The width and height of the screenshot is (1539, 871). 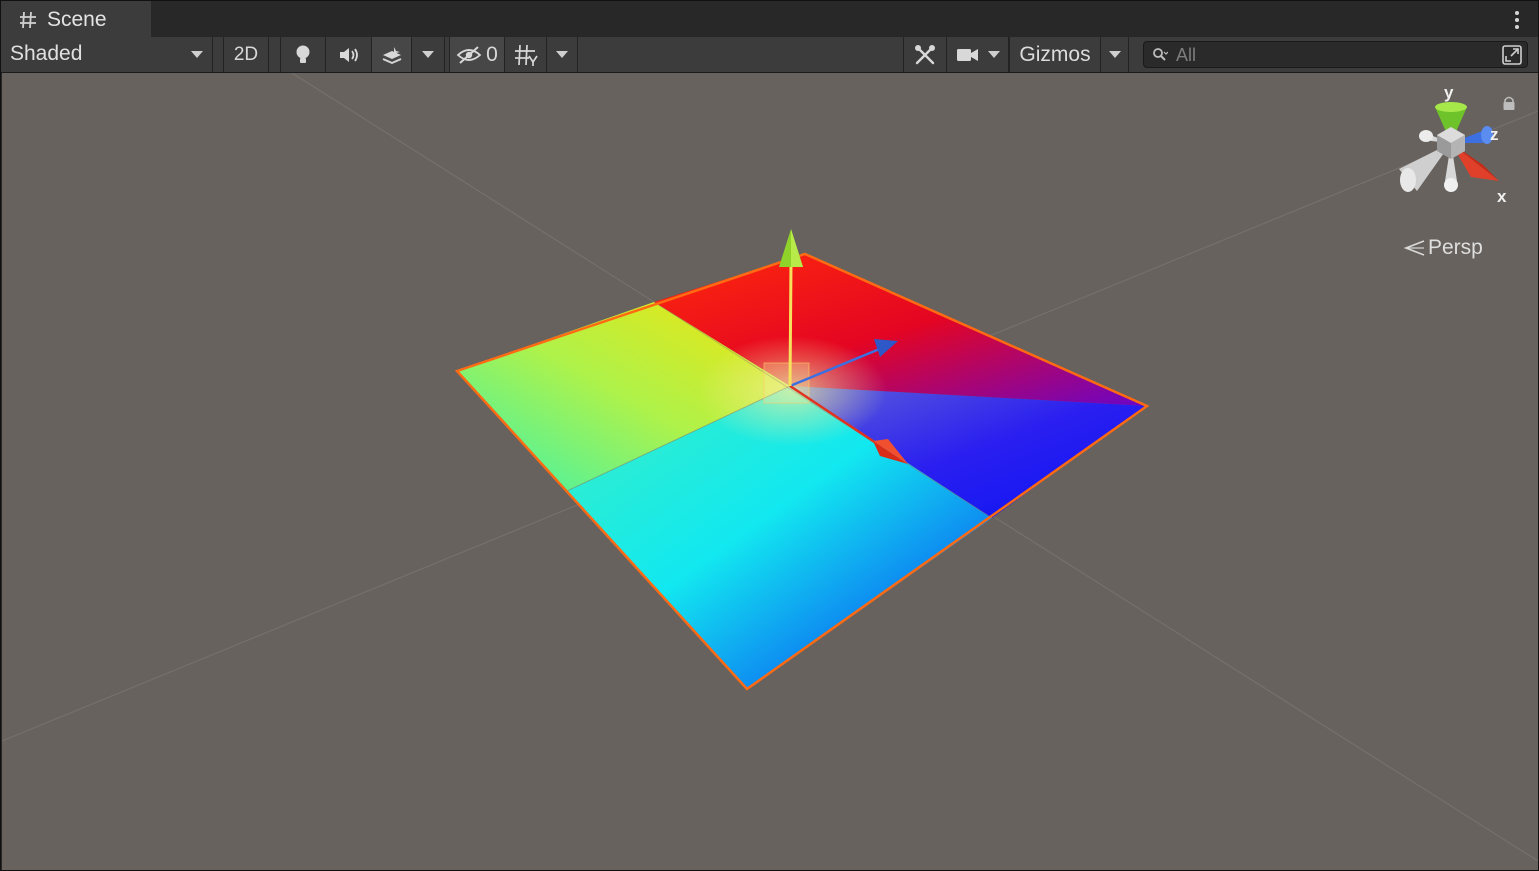 I want to click on scene-grid-icon, so click(x=28, y=20).